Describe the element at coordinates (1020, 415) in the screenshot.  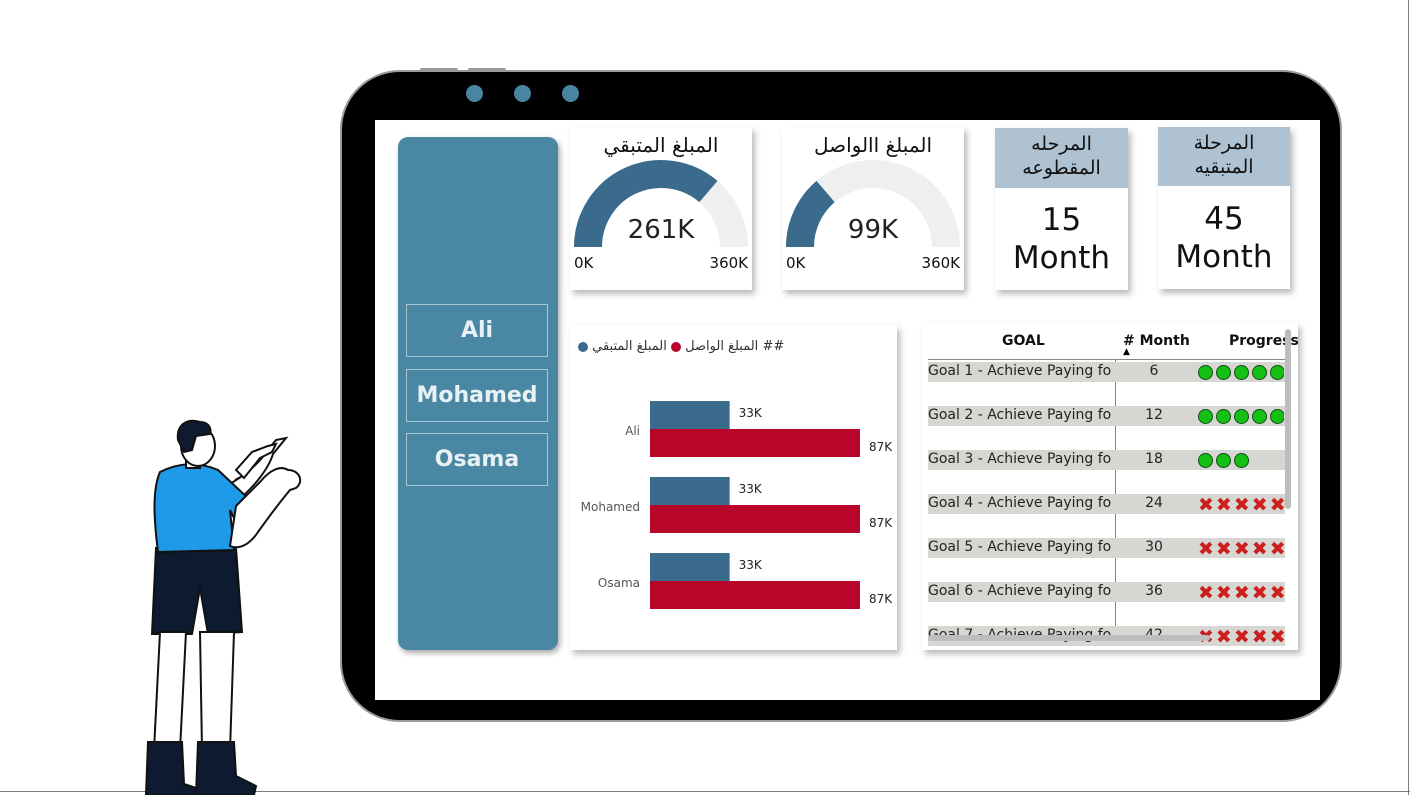
I see `goal-cell: Goal 2 - Achieve Paying for` at that location.